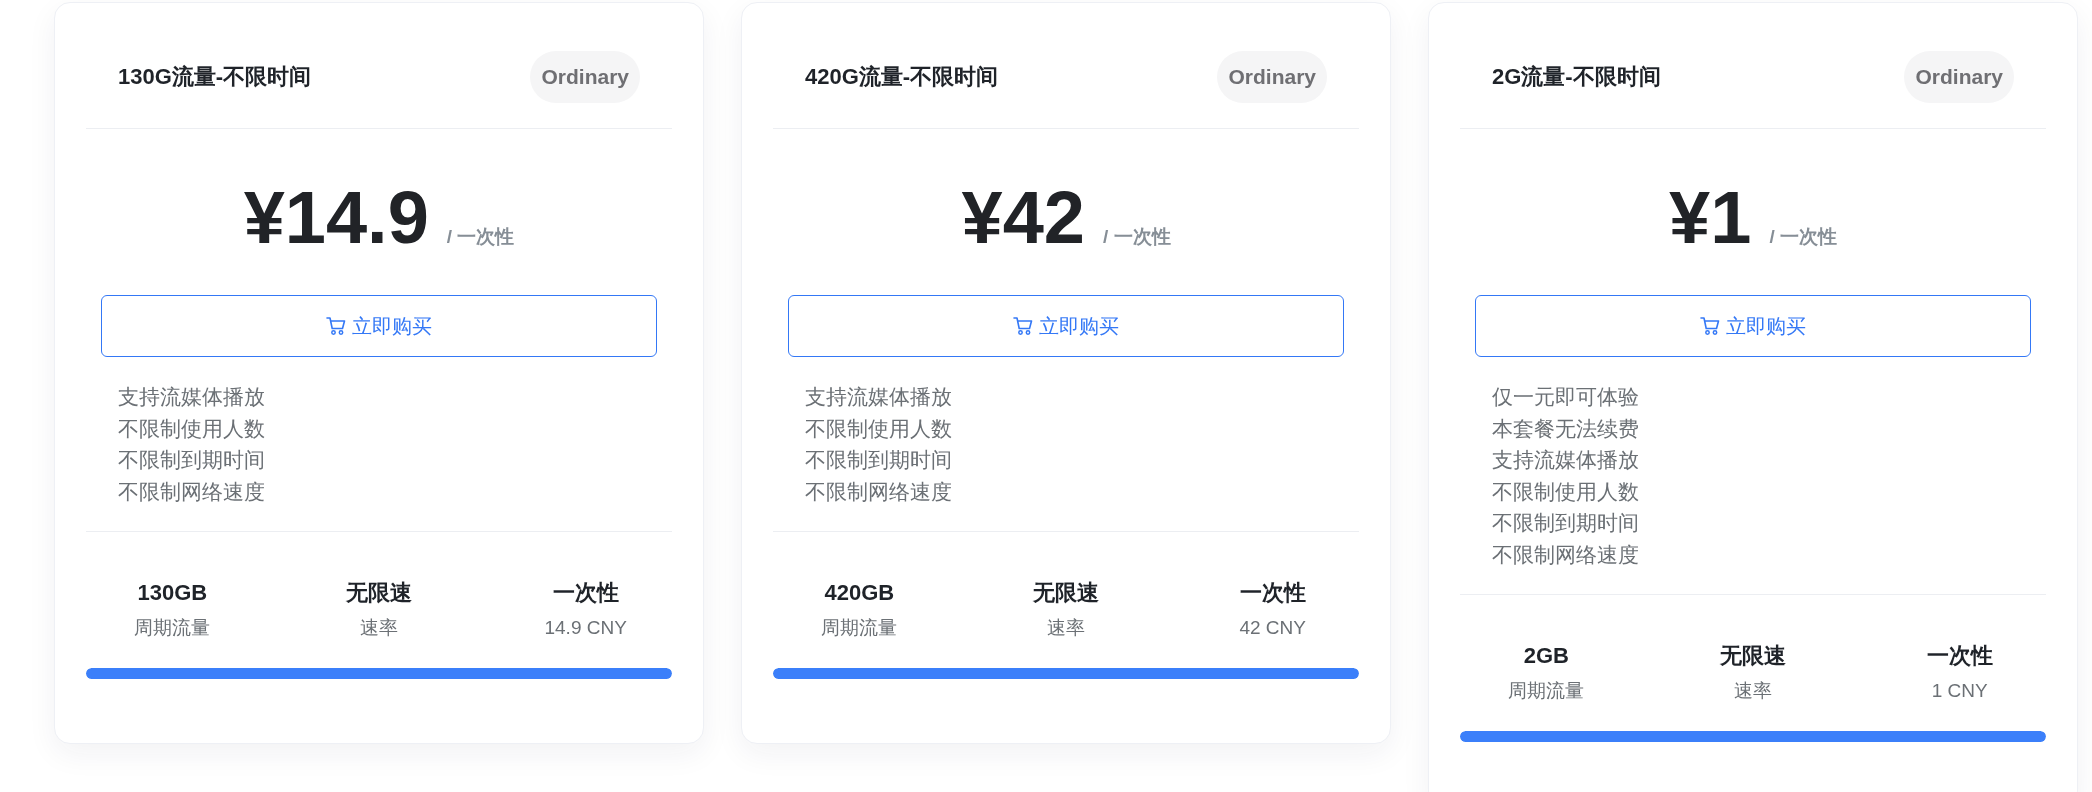 The image size is (2092, 792). I want to click on price-amount: ¥14.9, so click(336, 218).